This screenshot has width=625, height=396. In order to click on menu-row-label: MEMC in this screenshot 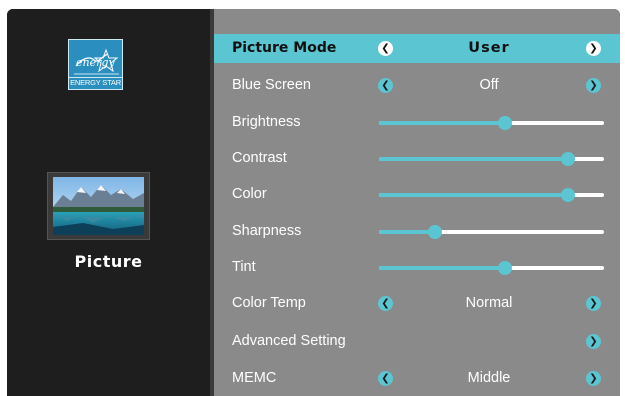, I will do `click(254, 378)`.